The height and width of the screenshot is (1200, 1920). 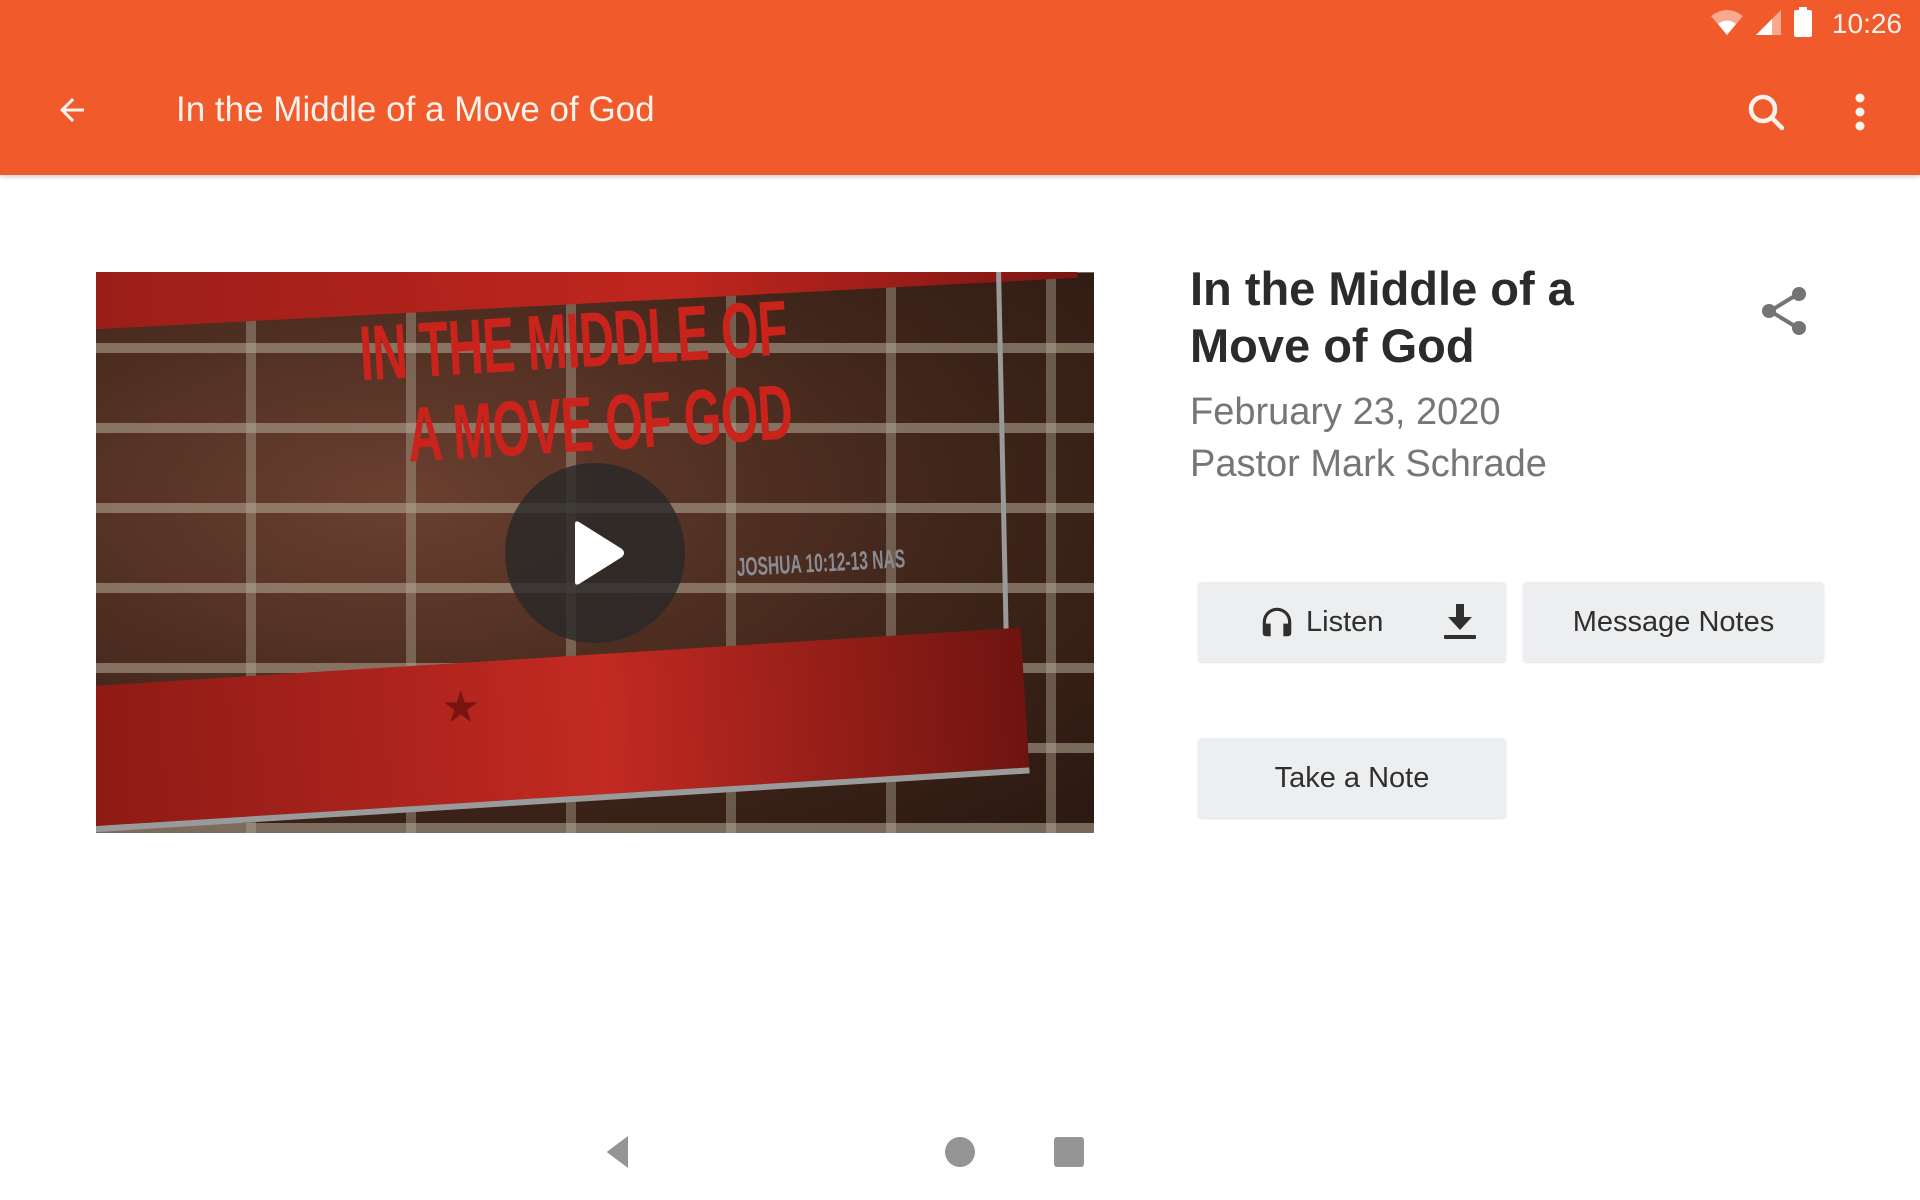 I want to click on arrow-left-icon, so click(x=72, y=110).